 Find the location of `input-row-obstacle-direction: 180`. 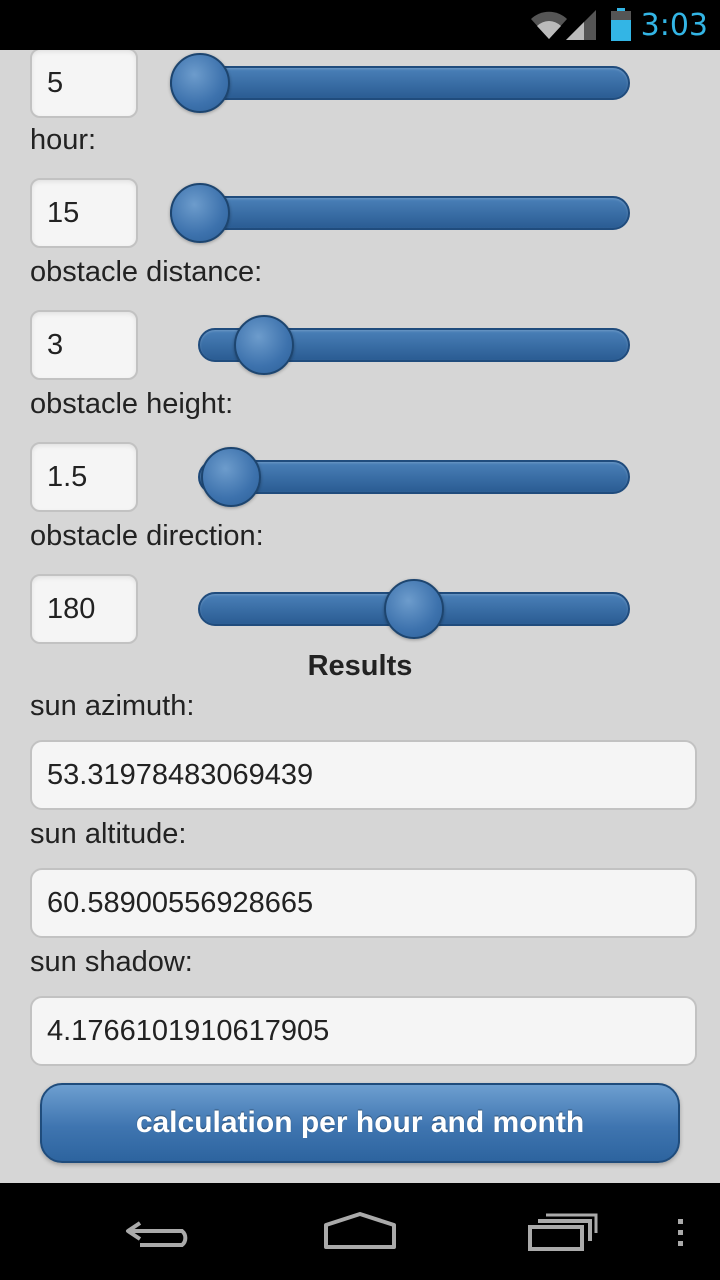

input-row-obstacle-direction: 180 is located at coordinates (330, 609).